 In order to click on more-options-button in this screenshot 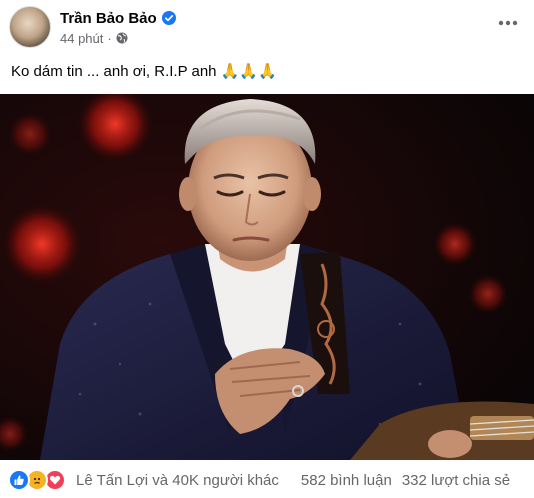, I will do `click(508, 23)`.